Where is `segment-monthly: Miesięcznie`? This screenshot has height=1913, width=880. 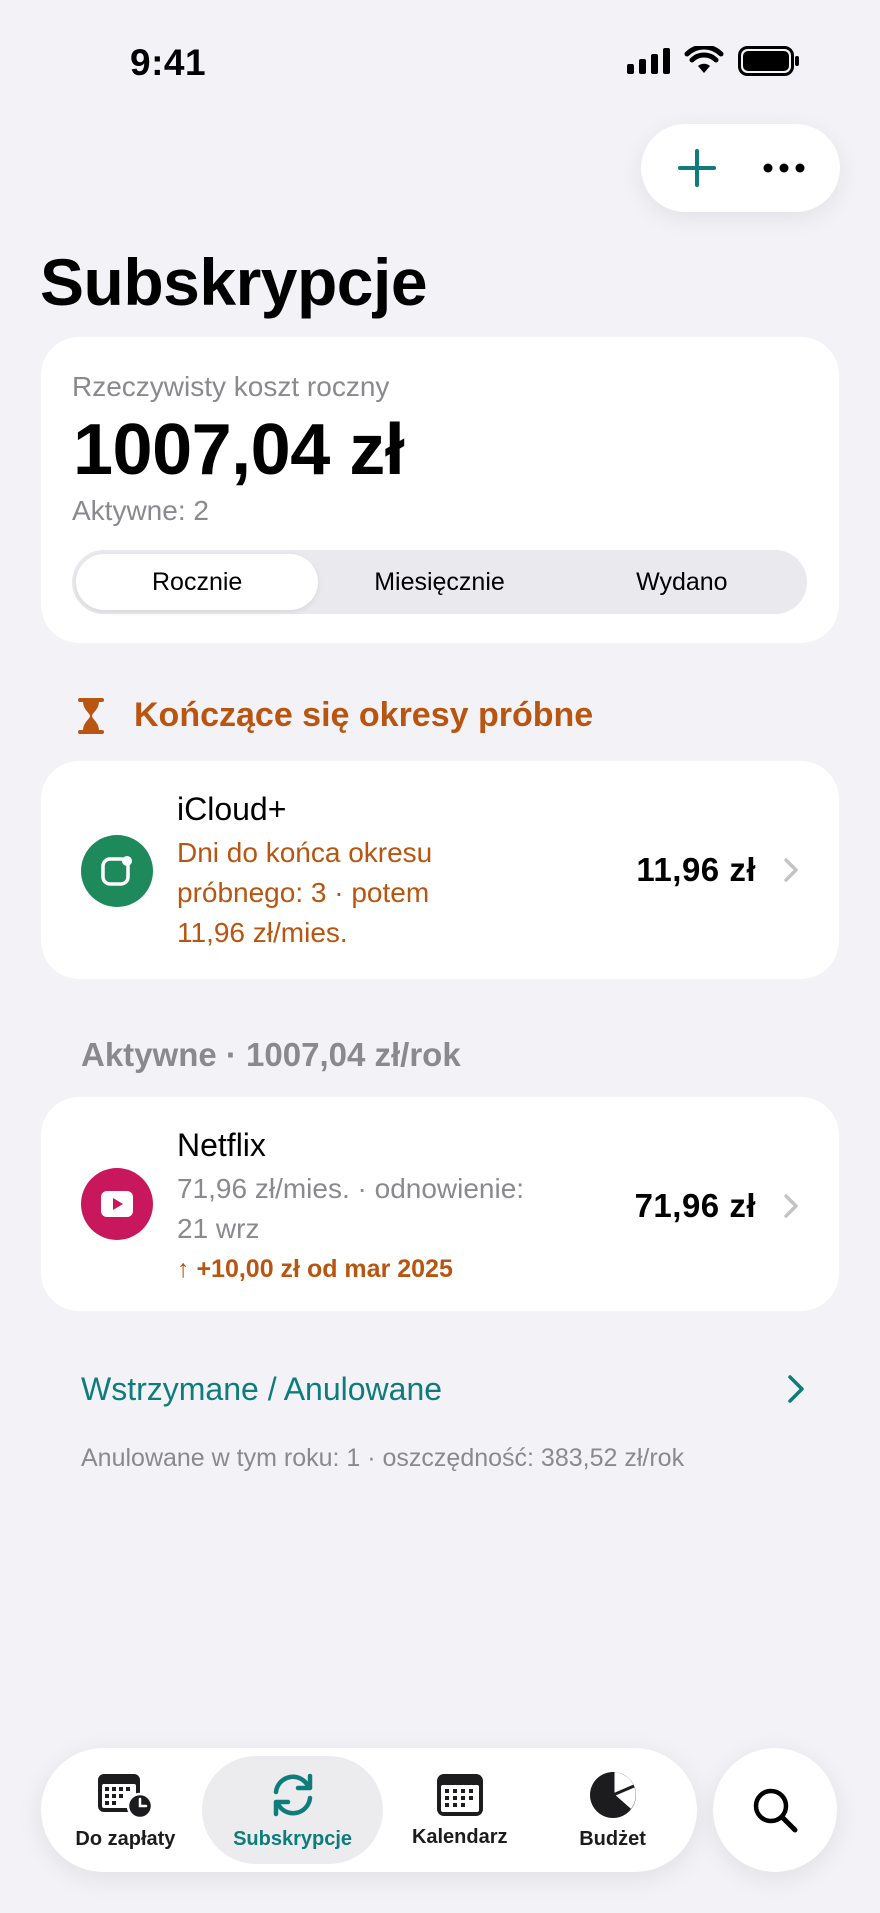
segment-monthly: Miesięcznie is located at coordinates (439, 582).